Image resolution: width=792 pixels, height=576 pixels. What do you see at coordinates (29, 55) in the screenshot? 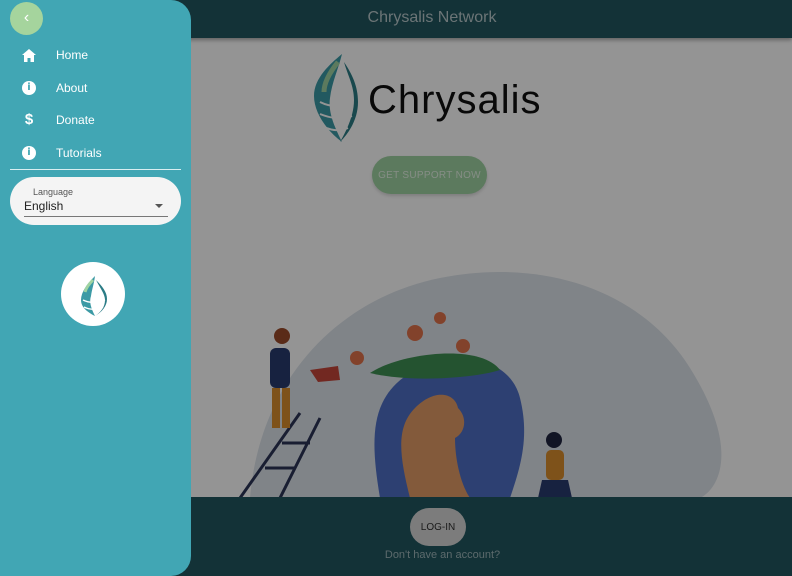
I see `home-icon` at bounding box center [29, 55].